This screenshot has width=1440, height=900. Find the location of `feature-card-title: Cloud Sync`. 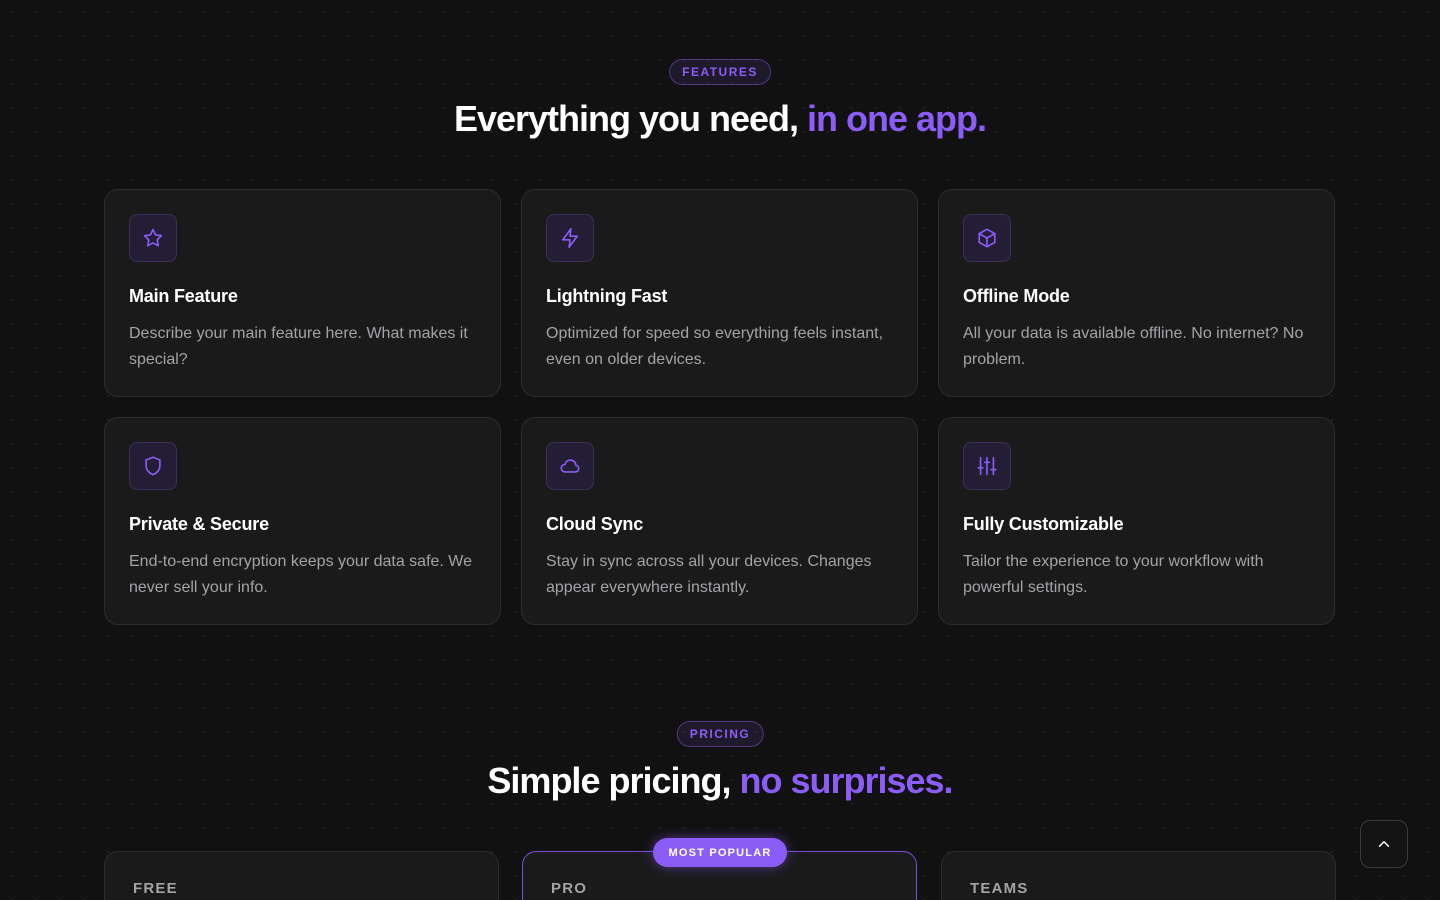

feature-card-title: Cloud Sync is located at coordinates (595, 524).